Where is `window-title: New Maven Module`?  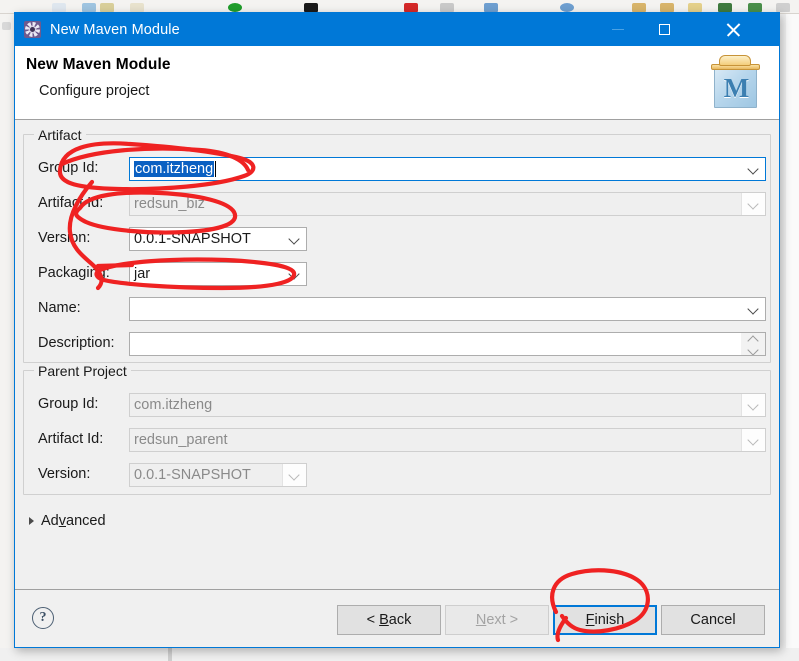 window-title: New Maven Module is located at coordinates (115, 29).